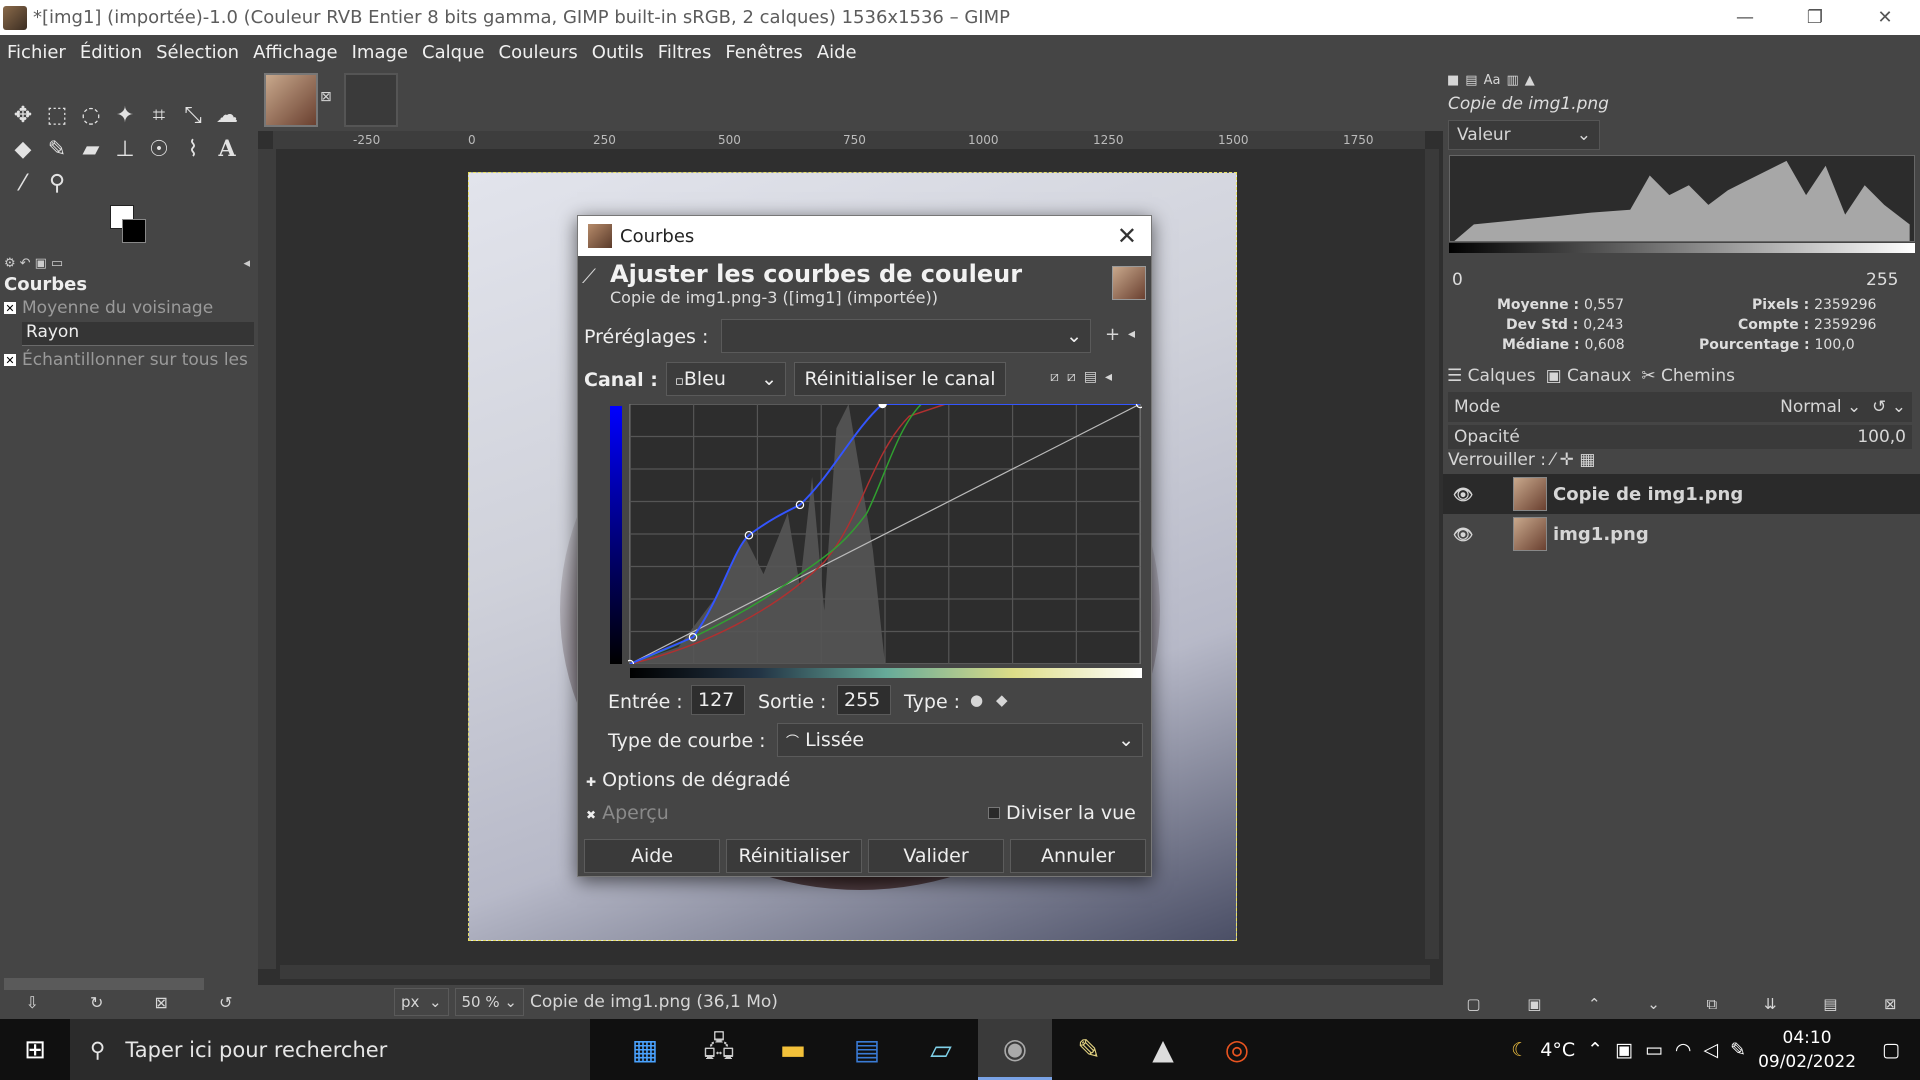 The image size is (1920, 1080). What do you see at coordinates (1127, 236) in the screenshot?
I see `dialog-close-icon: ✕` at bounding box center [1127, 236].